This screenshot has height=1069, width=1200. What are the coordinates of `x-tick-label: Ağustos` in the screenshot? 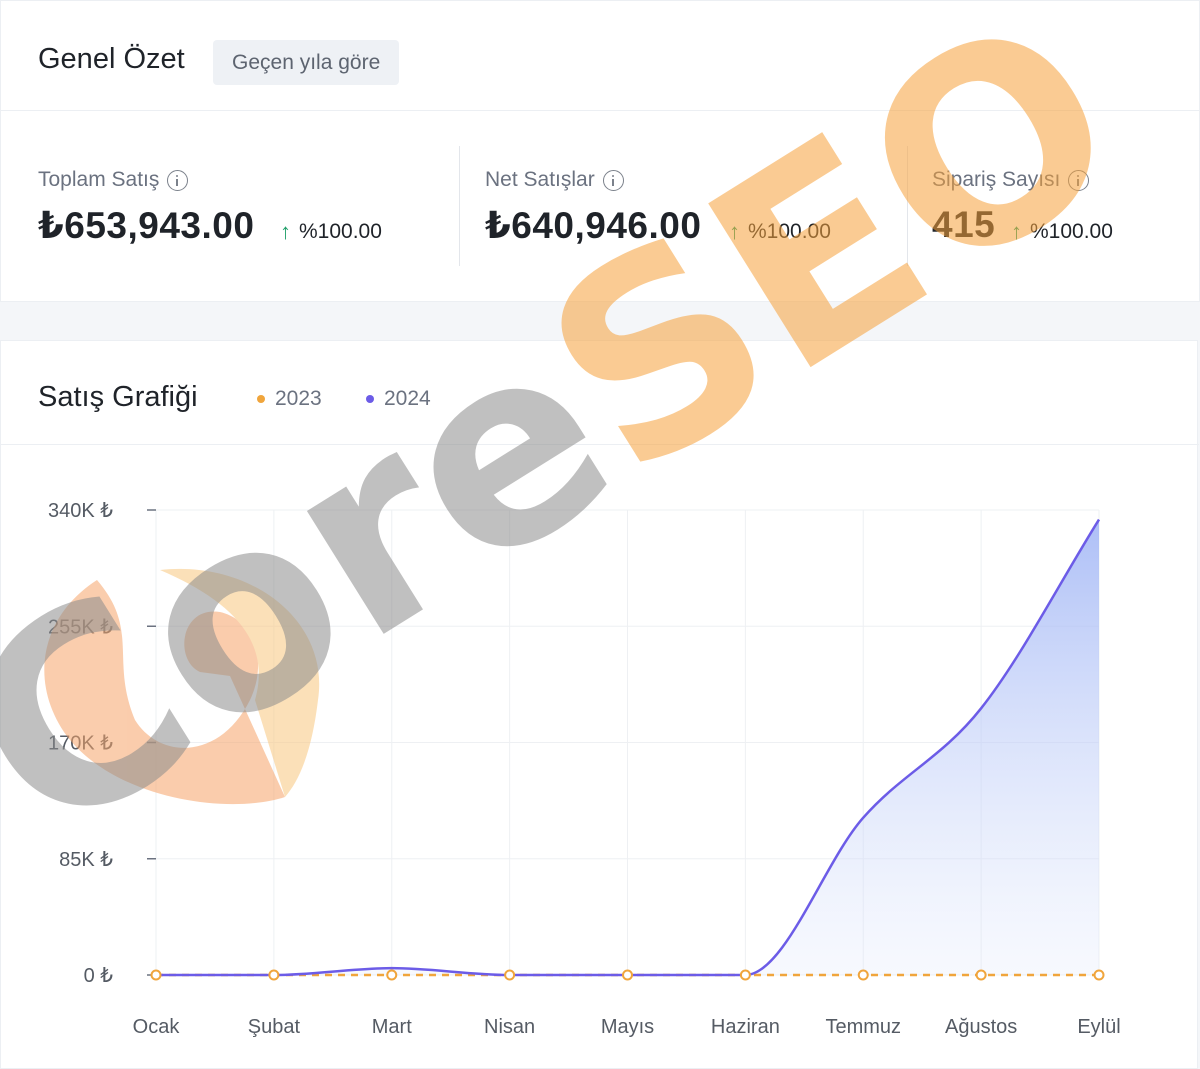 It's located at (981, 1027).